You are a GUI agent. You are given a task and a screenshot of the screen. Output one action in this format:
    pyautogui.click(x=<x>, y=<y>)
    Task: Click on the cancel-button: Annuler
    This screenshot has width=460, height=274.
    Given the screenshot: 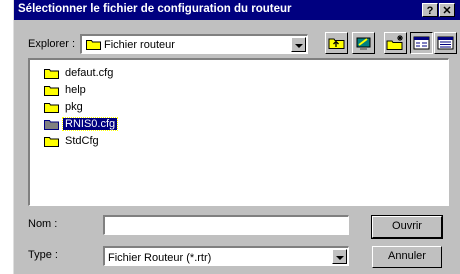 What is the action you would take?
    pyautogui.click(x=407, y=257)
    